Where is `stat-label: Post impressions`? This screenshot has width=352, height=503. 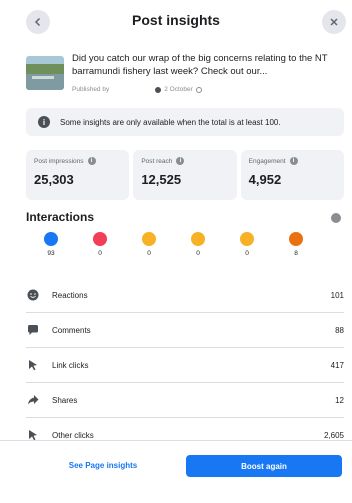 stat-label: Post impressions is located at coordinates (59, 161).